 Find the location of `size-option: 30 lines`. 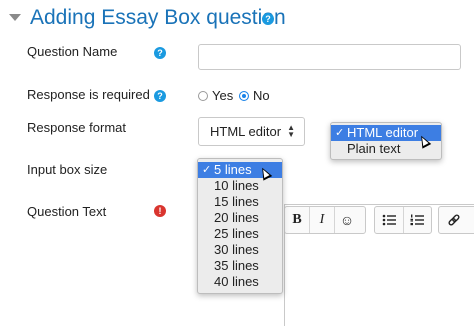

size-option: 30 lines is located at coordinates (240, 250).